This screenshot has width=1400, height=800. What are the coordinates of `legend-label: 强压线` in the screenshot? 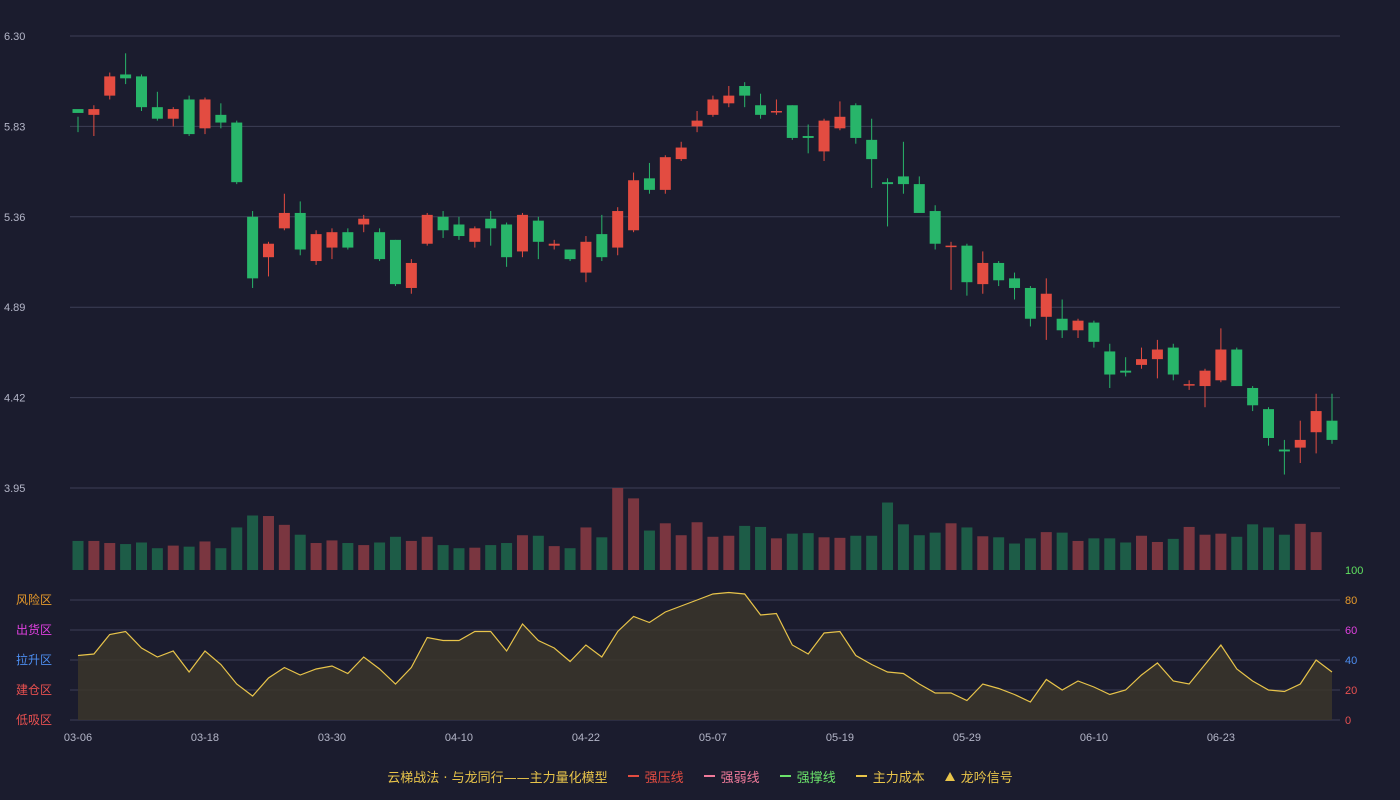 It's located at (664, 778).